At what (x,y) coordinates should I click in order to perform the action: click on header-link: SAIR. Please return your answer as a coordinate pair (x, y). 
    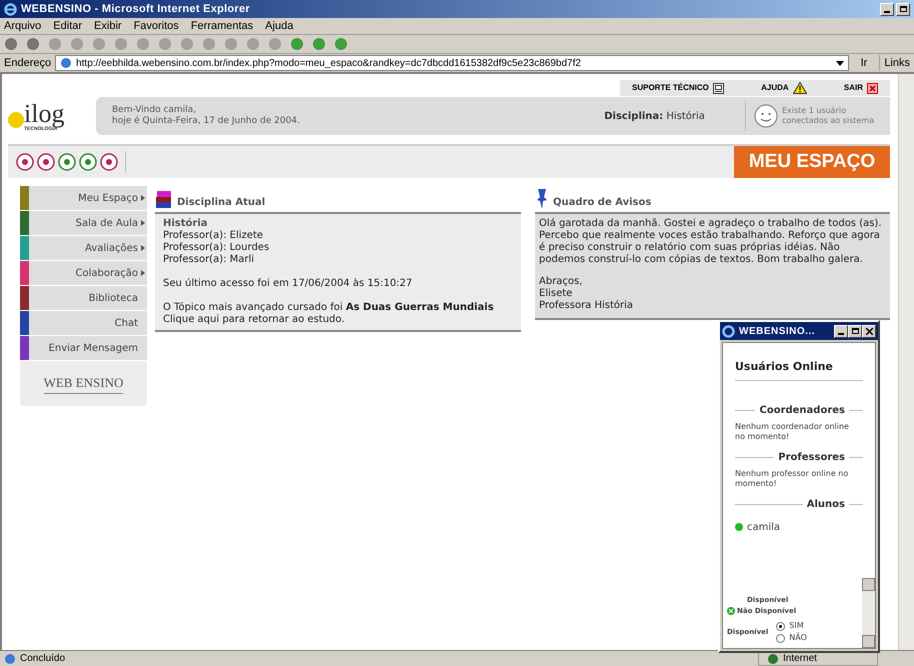
    Looking at the image, I should click on (861, 88).